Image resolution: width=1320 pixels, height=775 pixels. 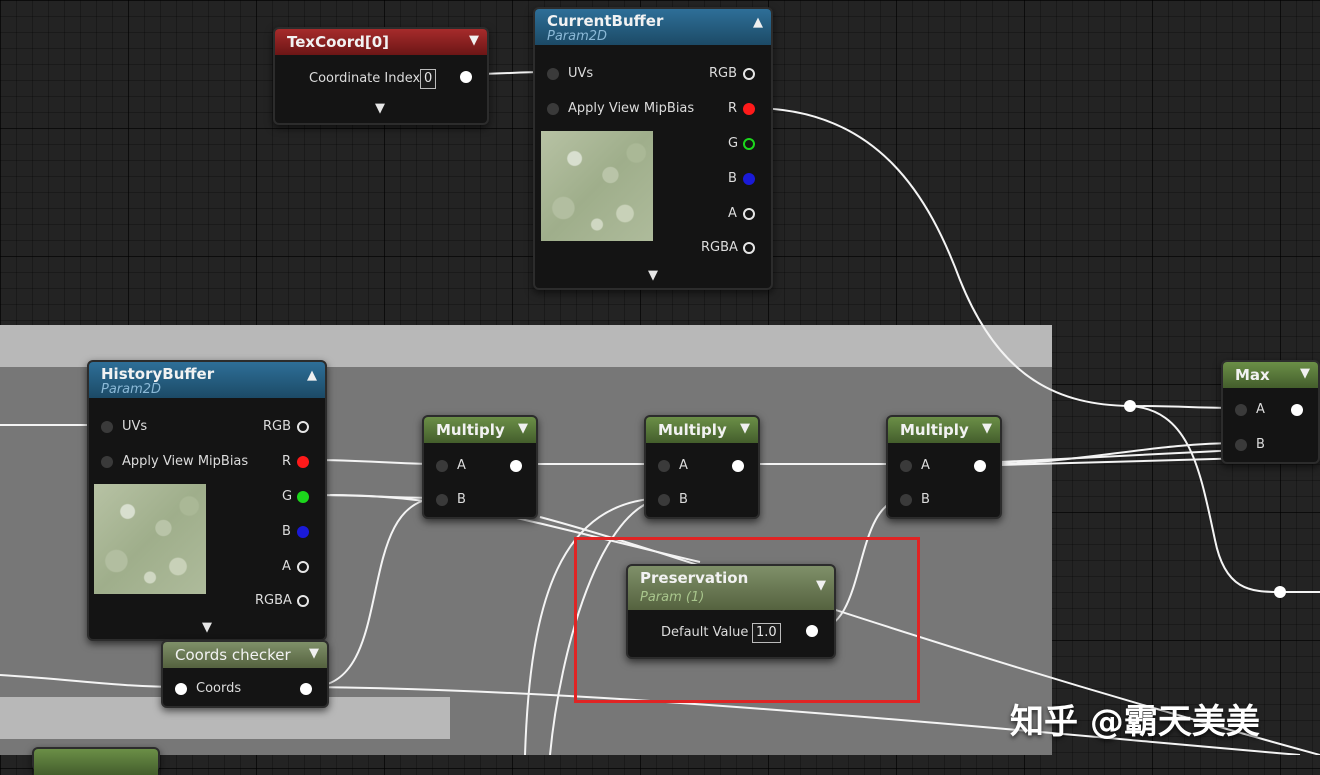 I want to click on node-title: Max, so click(x=1252, y=375).